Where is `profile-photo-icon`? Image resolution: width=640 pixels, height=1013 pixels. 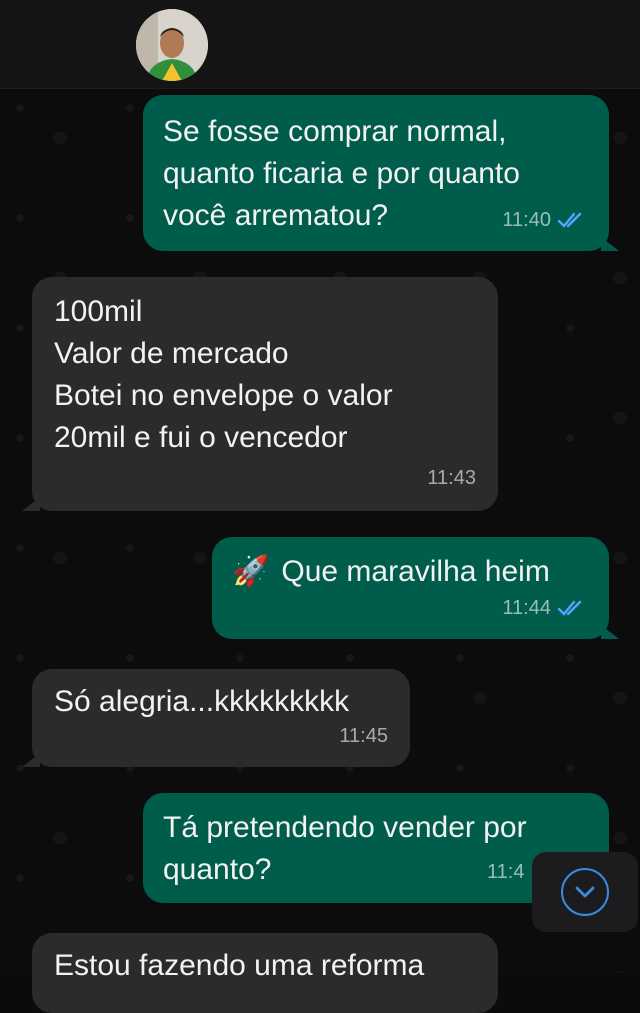 profile-photo-icon is located at coordinates (172, 45).